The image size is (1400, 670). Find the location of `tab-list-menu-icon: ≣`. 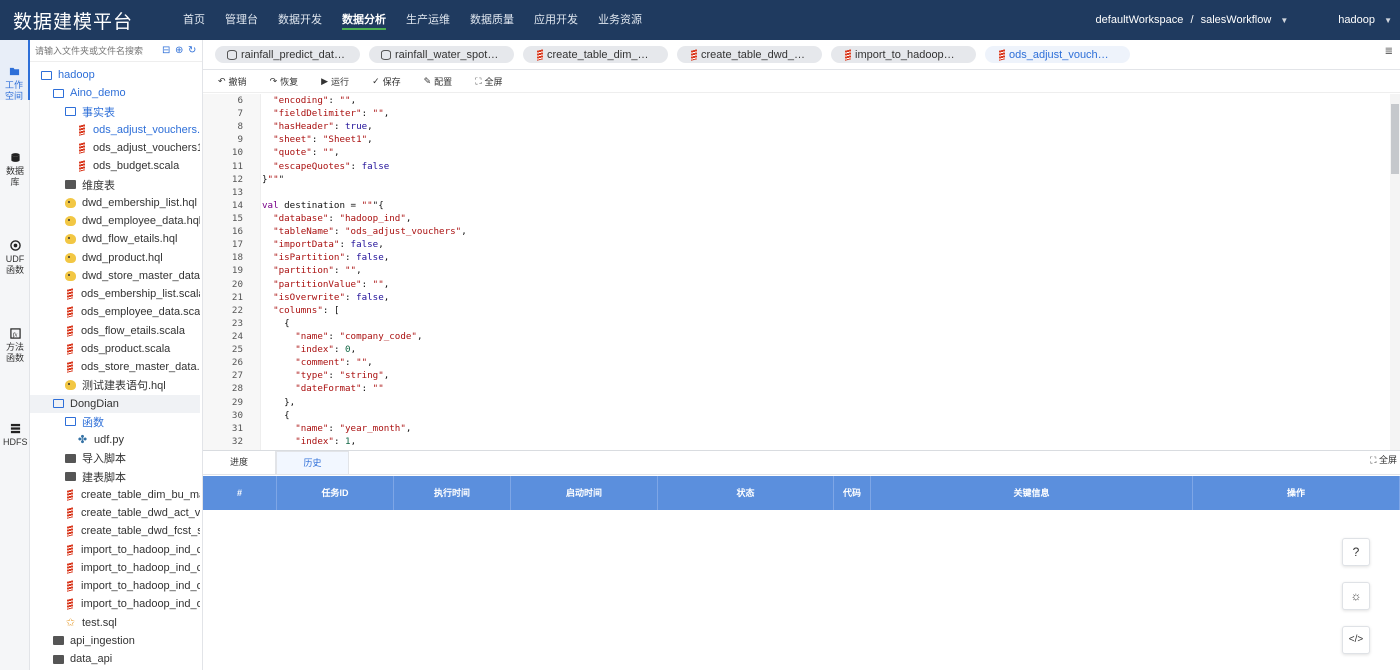

tab-list-menu-icon: ≣ is located at coordinates (1389, 51).